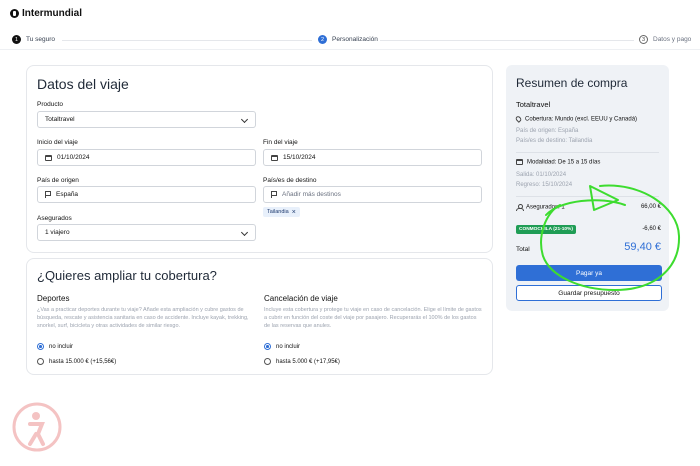  I want to click on location-pin-icon, so click(518, 119).